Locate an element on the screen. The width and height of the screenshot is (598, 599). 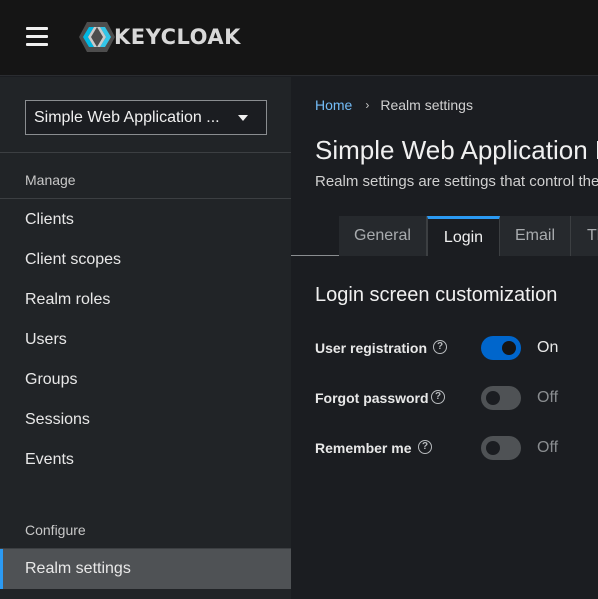
tab-email: Email is located at coordinates (535, 236).